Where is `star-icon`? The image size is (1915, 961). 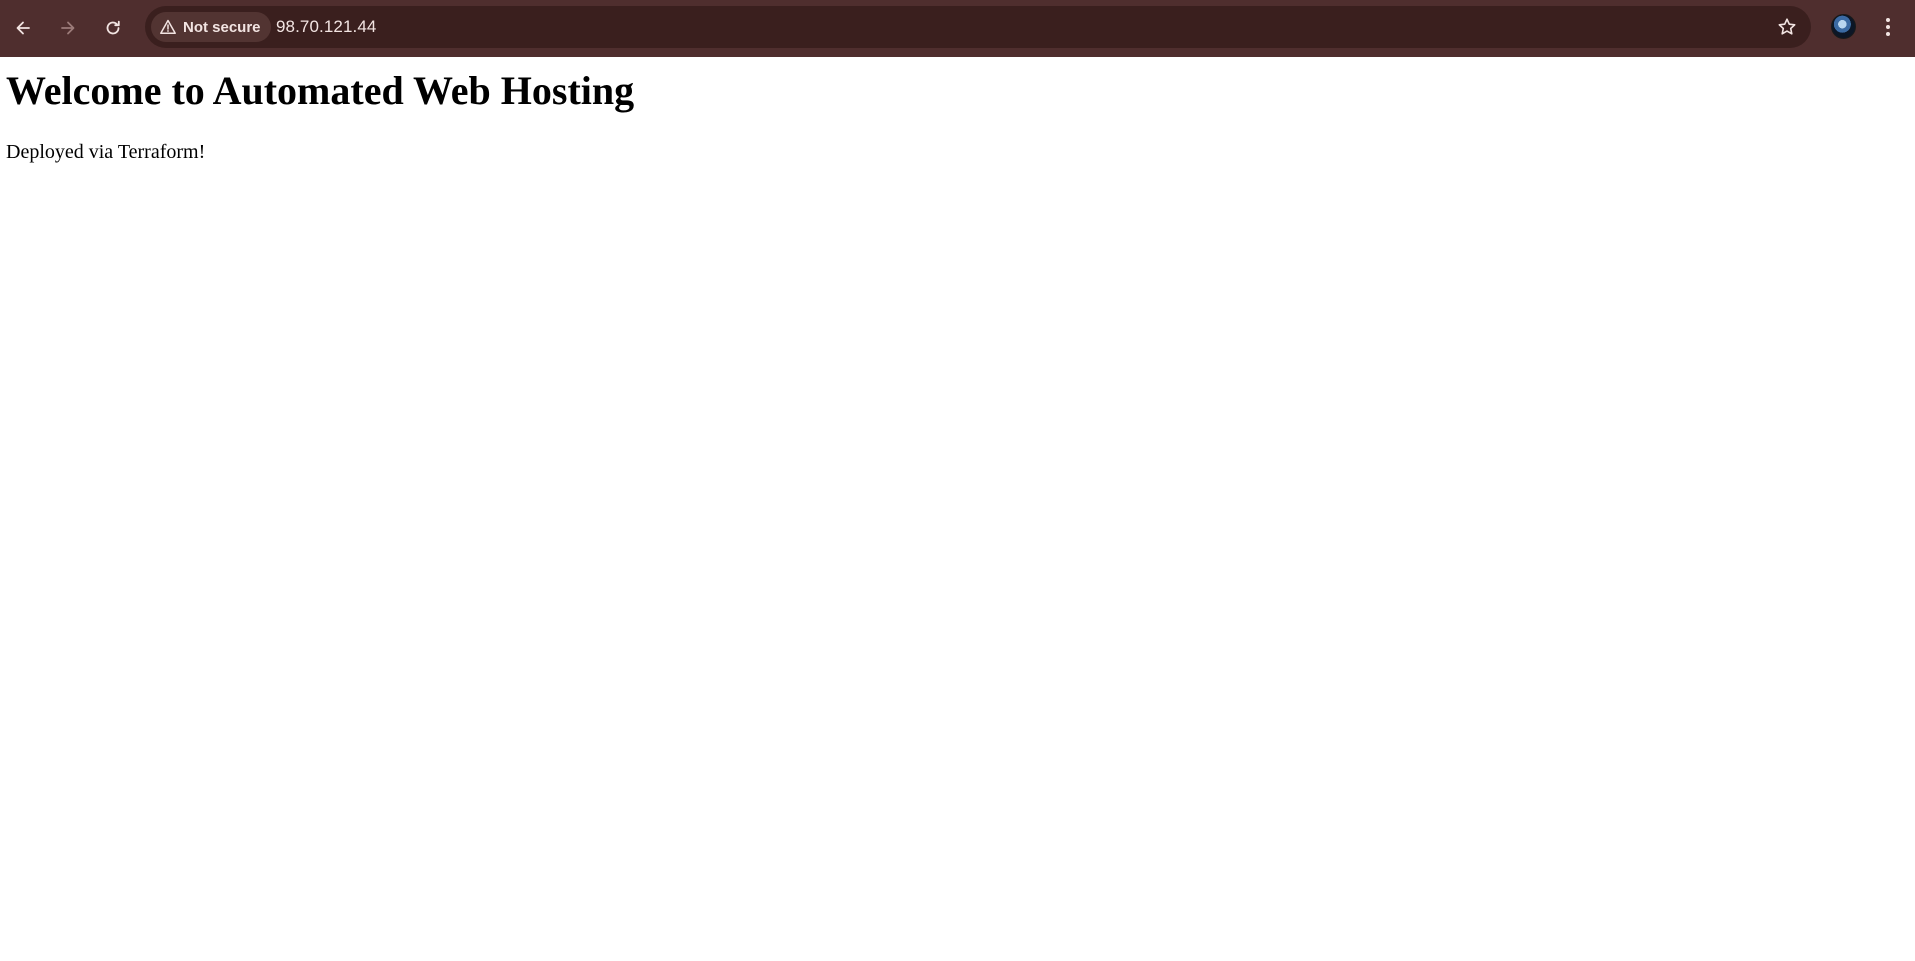 star-icon is located at coordinates (1787, 26).